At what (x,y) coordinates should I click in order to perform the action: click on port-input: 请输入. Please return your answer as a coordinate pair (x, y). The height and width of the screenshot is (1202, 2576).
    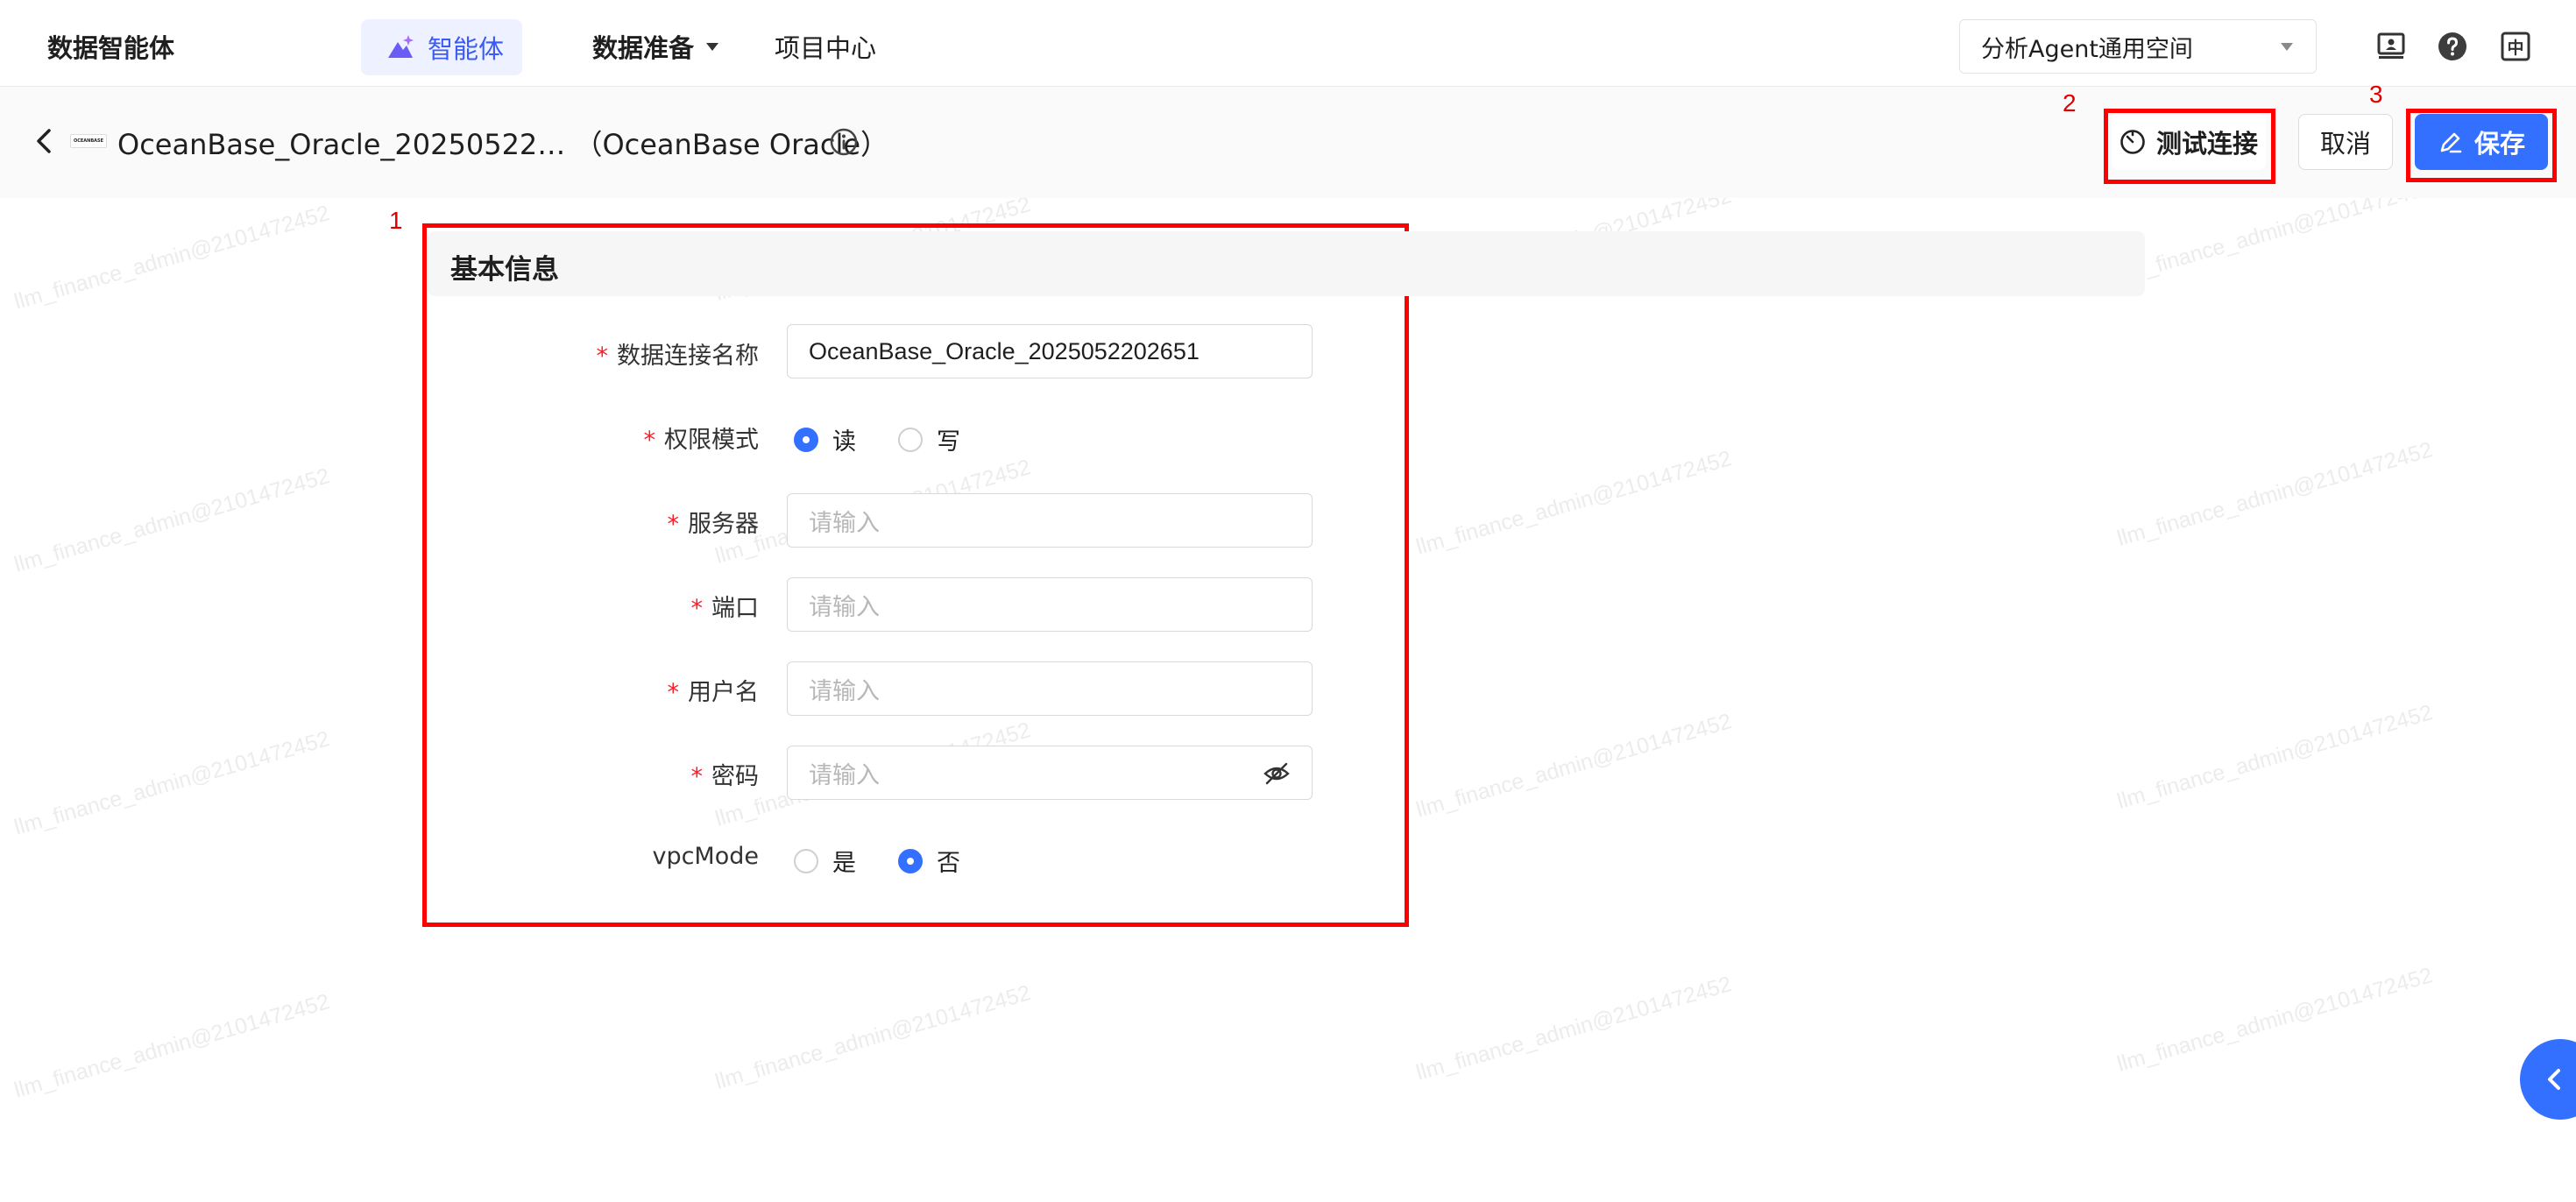
    Looking at the image, I should click on (1050, 605).